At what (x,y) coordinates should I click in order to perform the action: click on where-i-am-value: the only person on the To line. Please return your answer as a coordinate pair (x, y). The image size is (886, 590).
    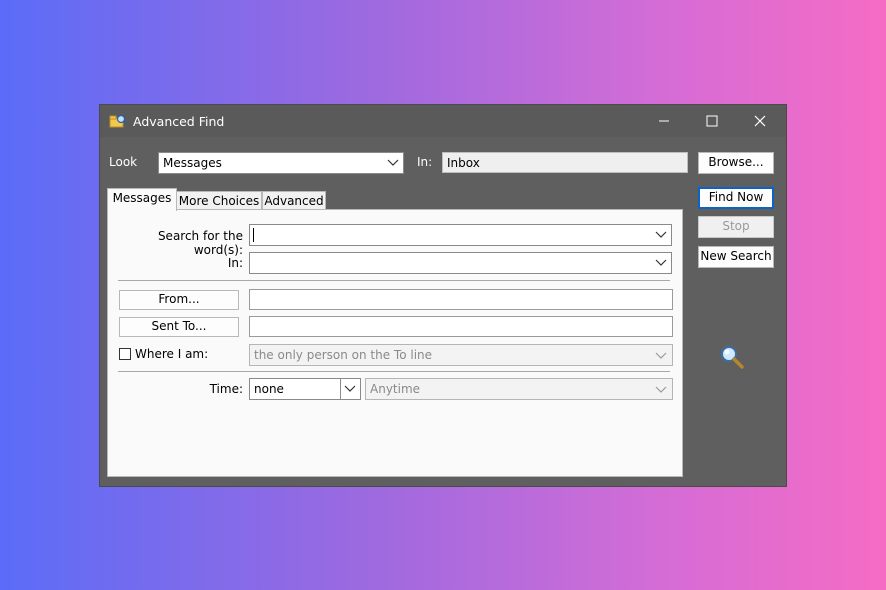
    Looking at the image, I should click on (343, 355).